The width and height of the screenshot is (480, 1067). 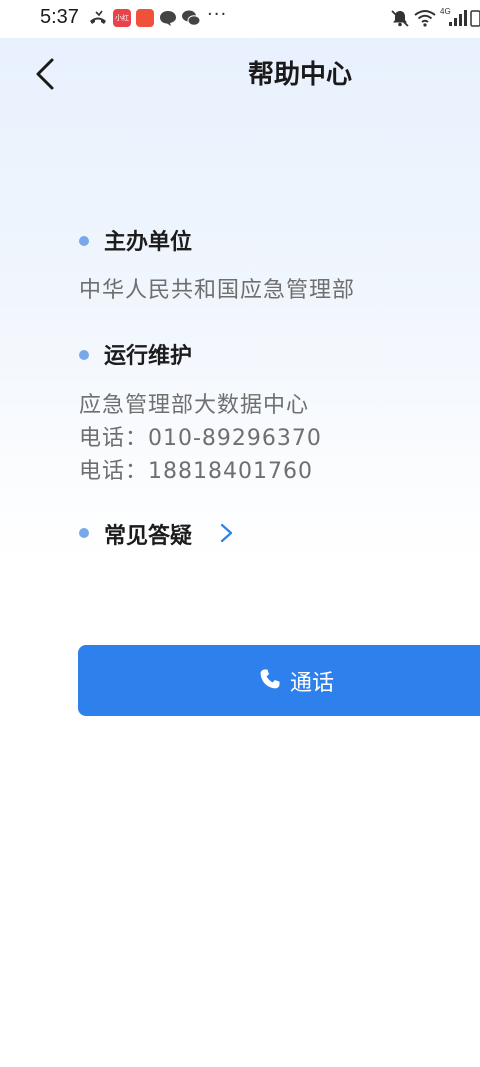 What do you see at coordinates (217, 14) in the screenshot?
I see `more-notifications-icon: ···` at bounding box center [217, 14].